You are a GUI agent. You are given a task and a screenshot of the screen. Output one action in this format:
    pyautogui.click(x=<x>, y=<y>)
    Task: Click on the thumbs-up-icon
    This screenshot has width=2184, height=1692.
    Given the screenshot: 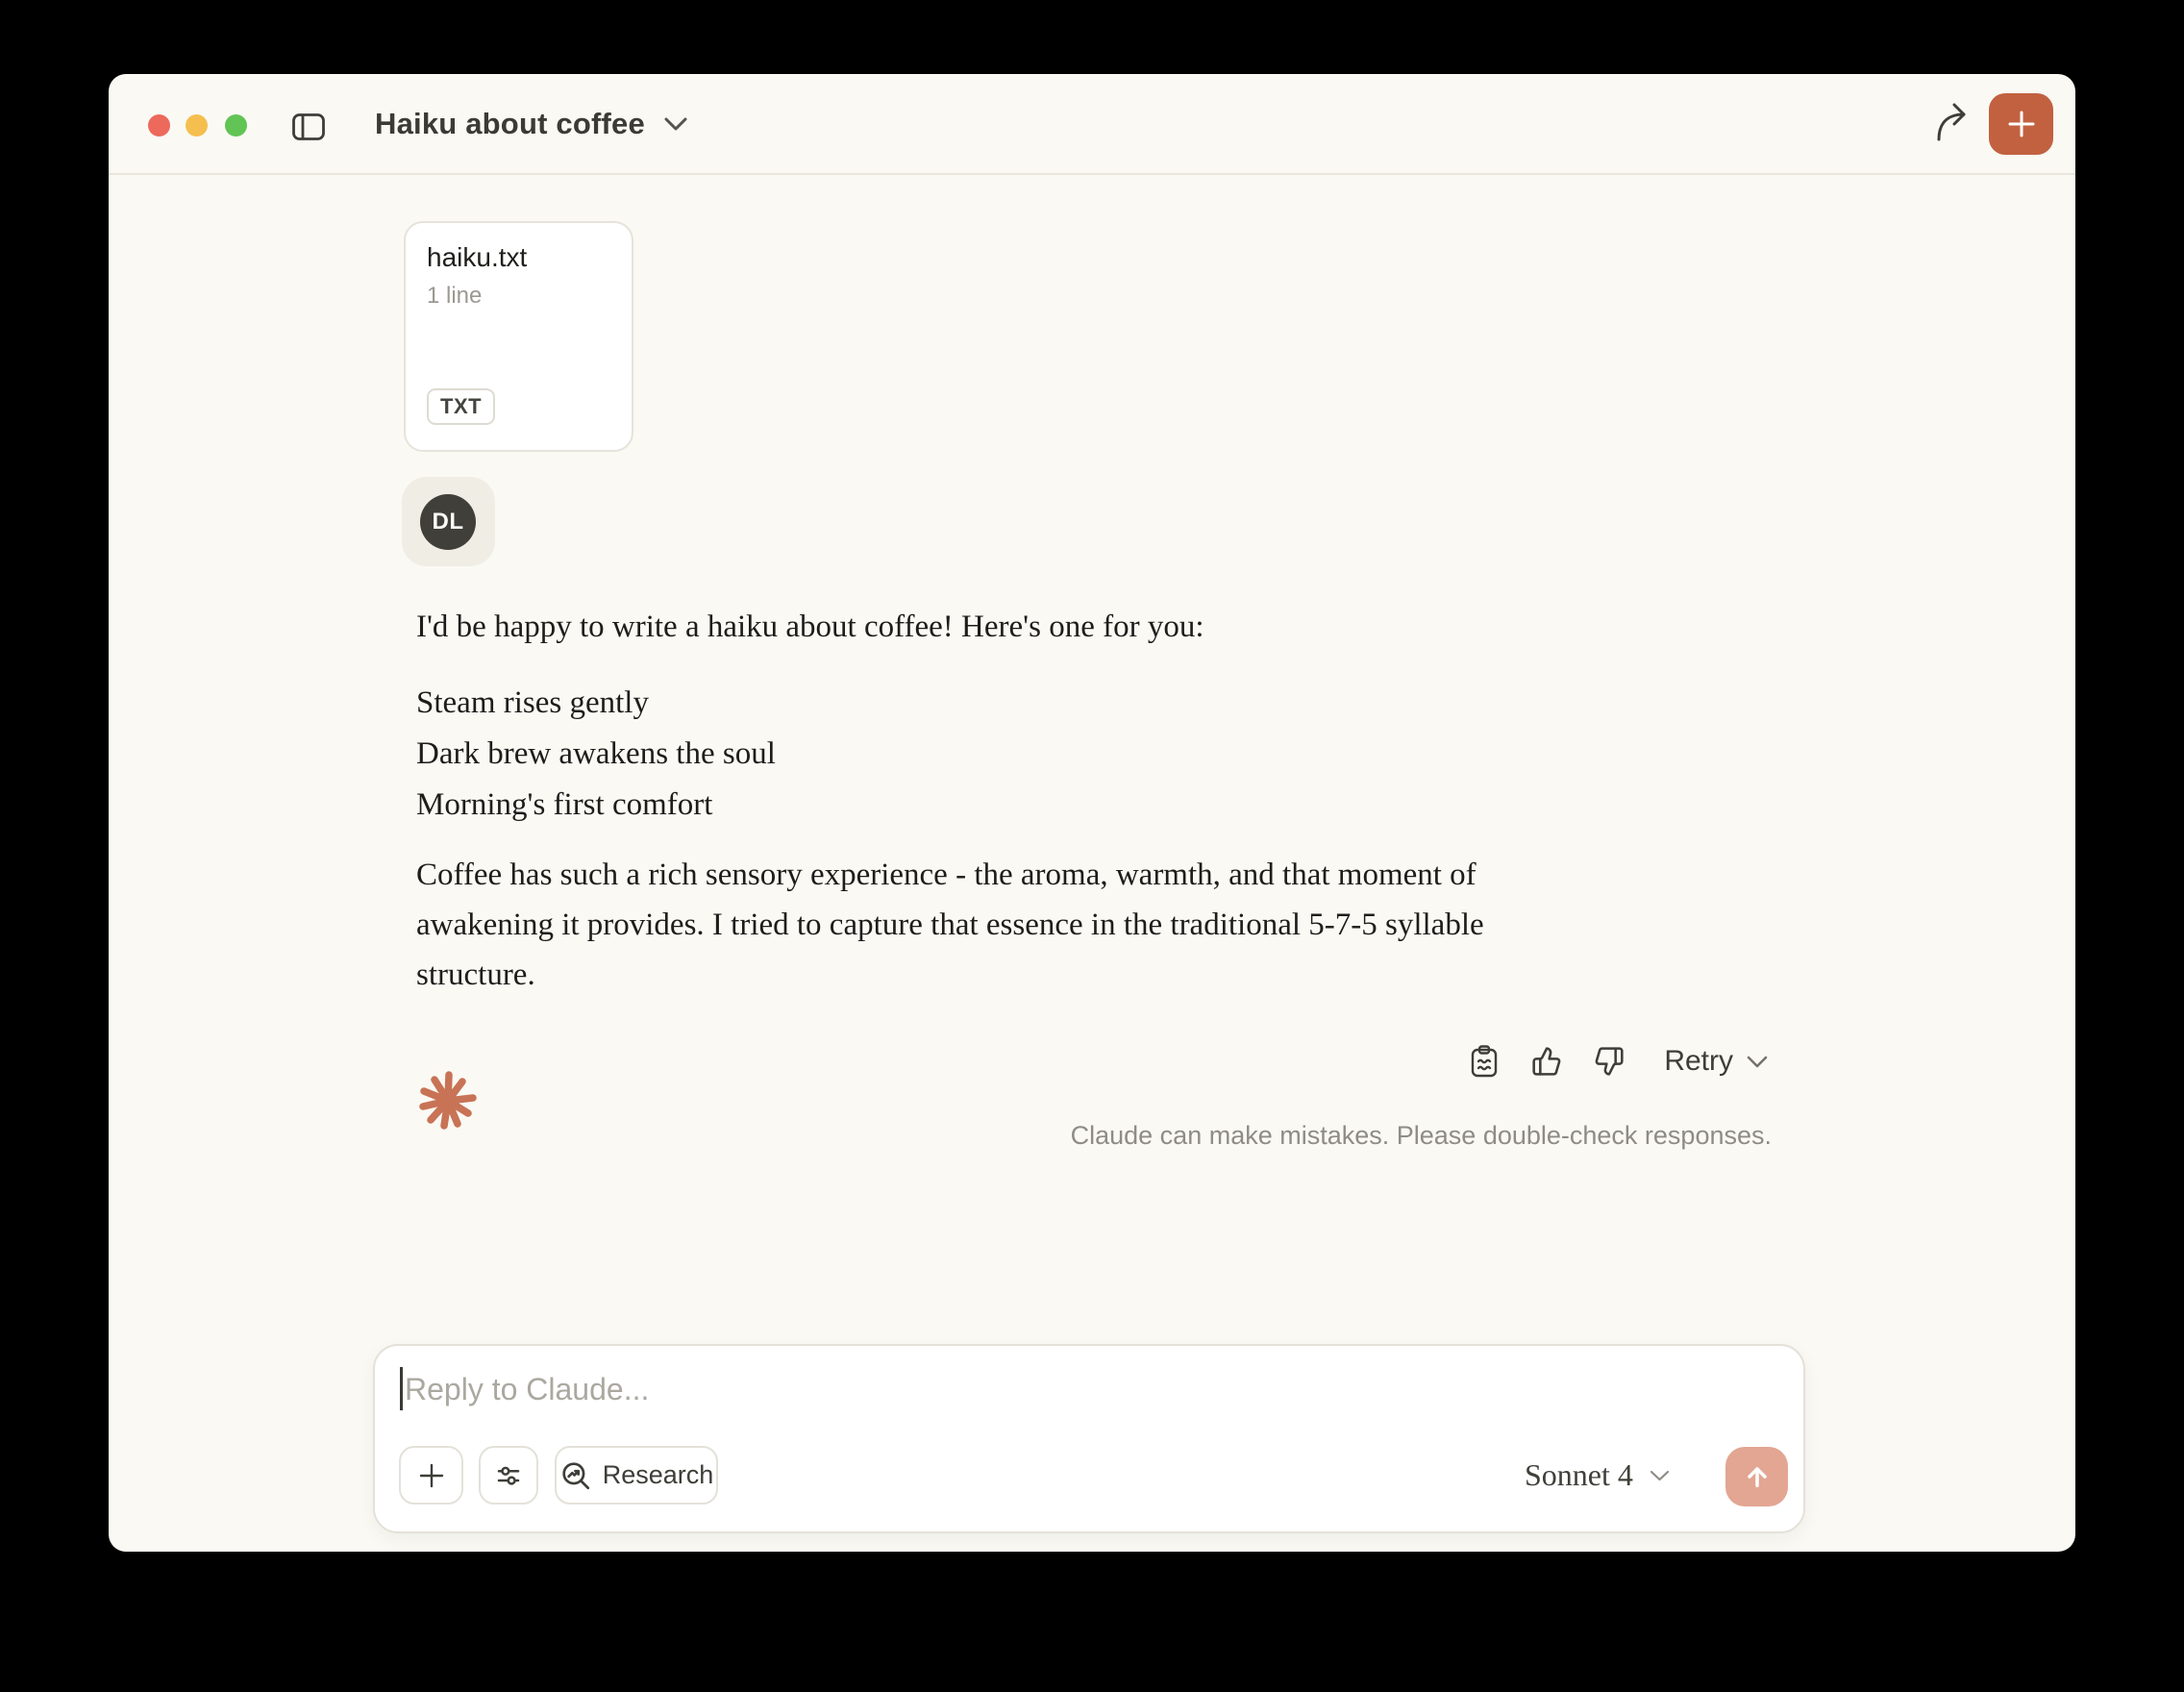 What is the action you would take?
    pyautogui.click(x=1547, y=1061)
    